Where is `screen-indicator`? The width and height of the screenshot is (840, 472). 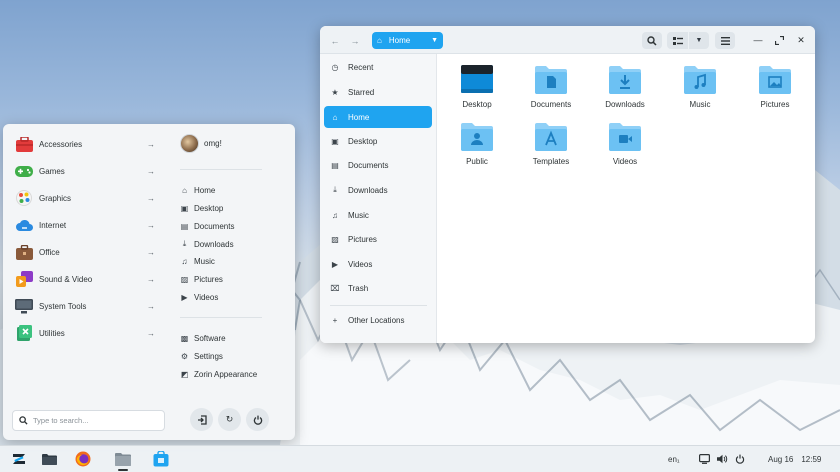 screen-indicator is located at coordinates (704, 459).